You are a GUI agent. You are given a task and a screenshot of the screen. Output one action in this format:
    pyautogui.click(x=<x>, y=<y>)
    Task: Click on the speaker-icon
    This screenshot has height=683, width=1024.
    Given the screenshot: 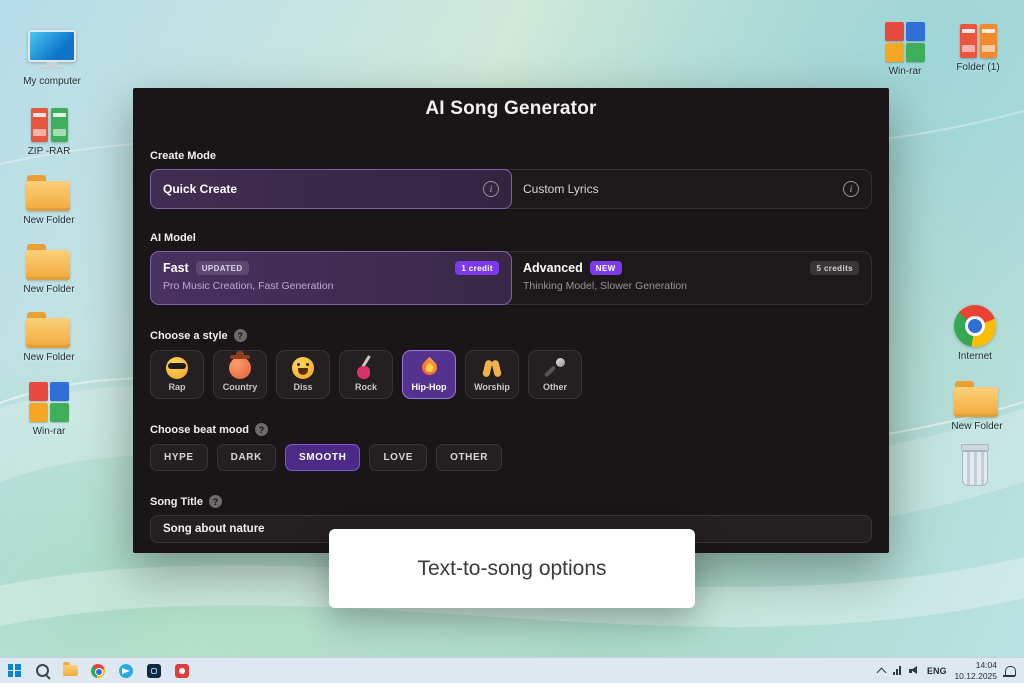 What is the action you would take?
    pyautogui.click(x=913, y=670)
    